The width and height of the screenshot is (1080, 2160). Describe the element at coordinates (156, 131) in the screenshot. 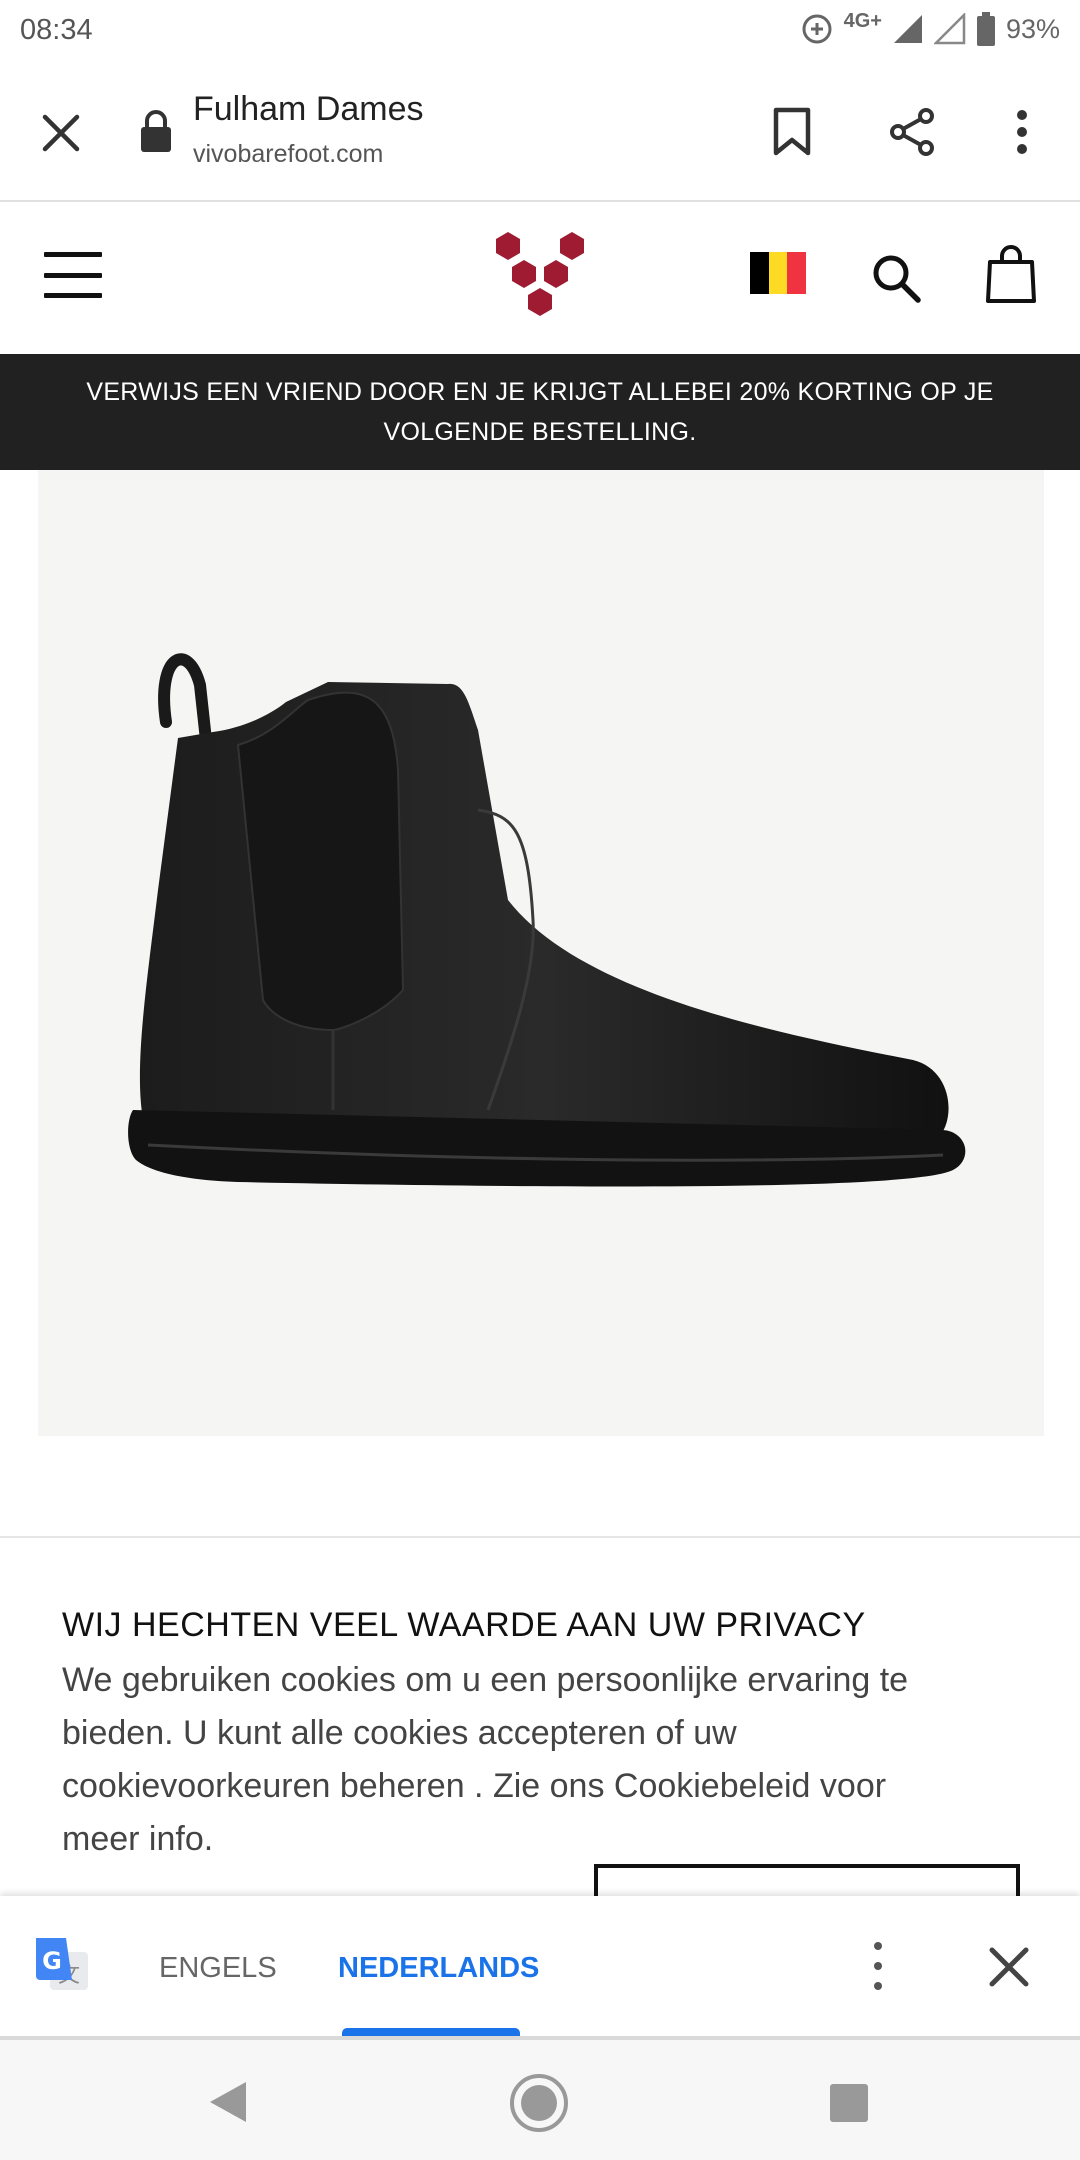

I see `lock-icon` at that location.